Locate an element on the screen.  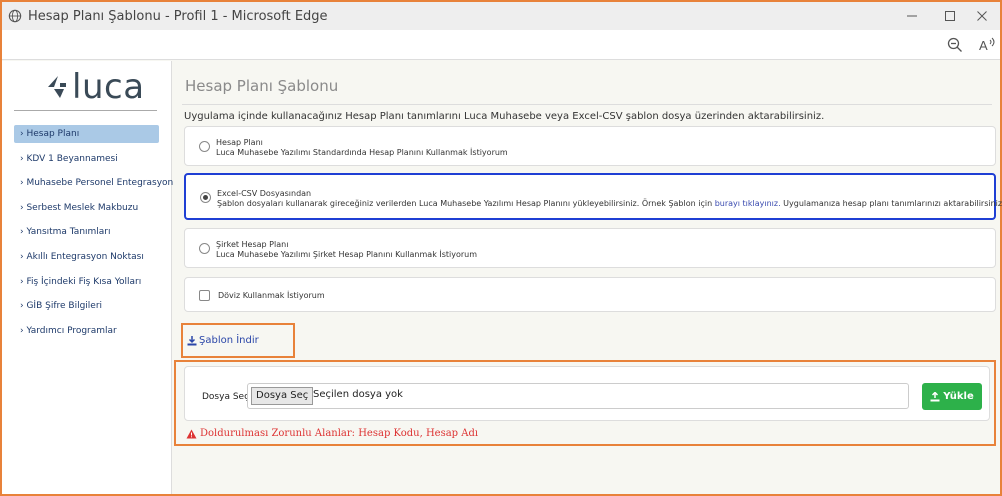
sidebar-item-serbest-meslek-makbuzu: › Serbest Meslek Makbuzu is located at coordinates (86, 208).